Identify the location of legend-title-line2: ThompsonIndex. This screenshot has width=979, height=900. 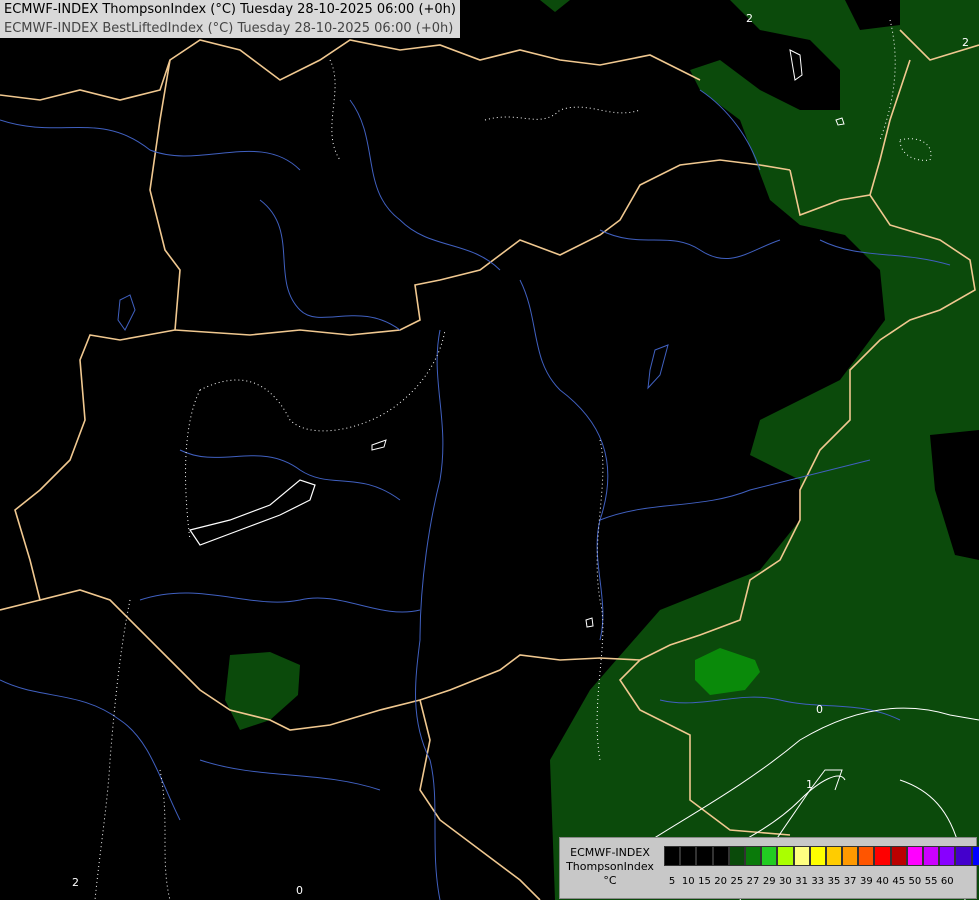
(610, 866).